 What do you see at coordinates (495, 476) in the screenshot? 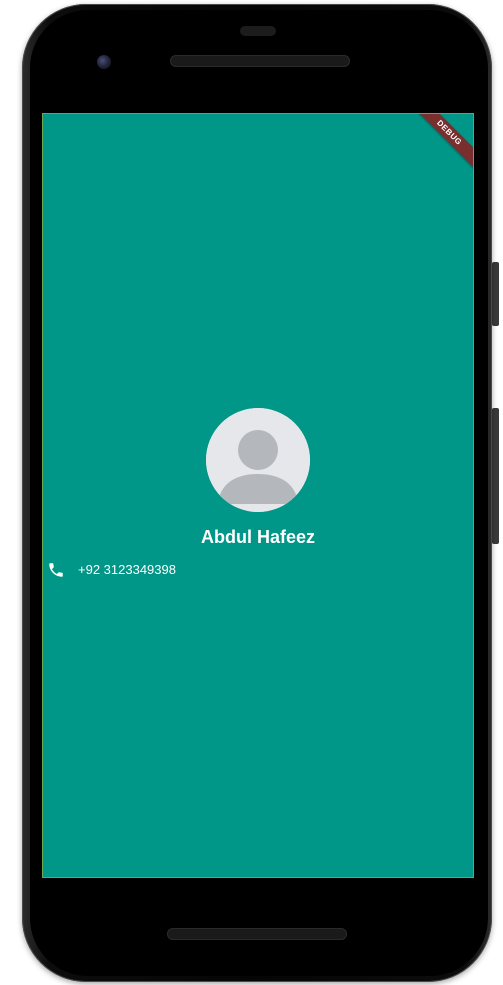
I see `volume-button` at bounding box center [495, 476].